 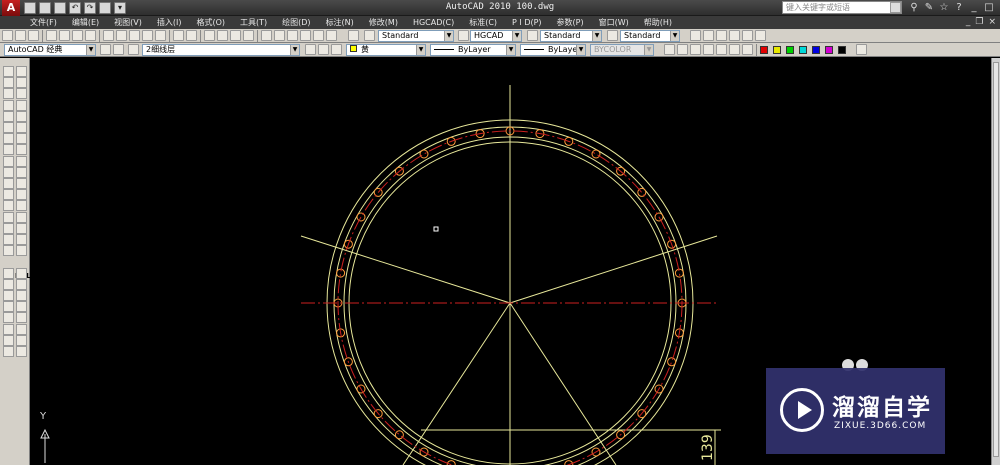 I want to click on linetype-select: ByLayer ▼, so click(x=473, y=50).